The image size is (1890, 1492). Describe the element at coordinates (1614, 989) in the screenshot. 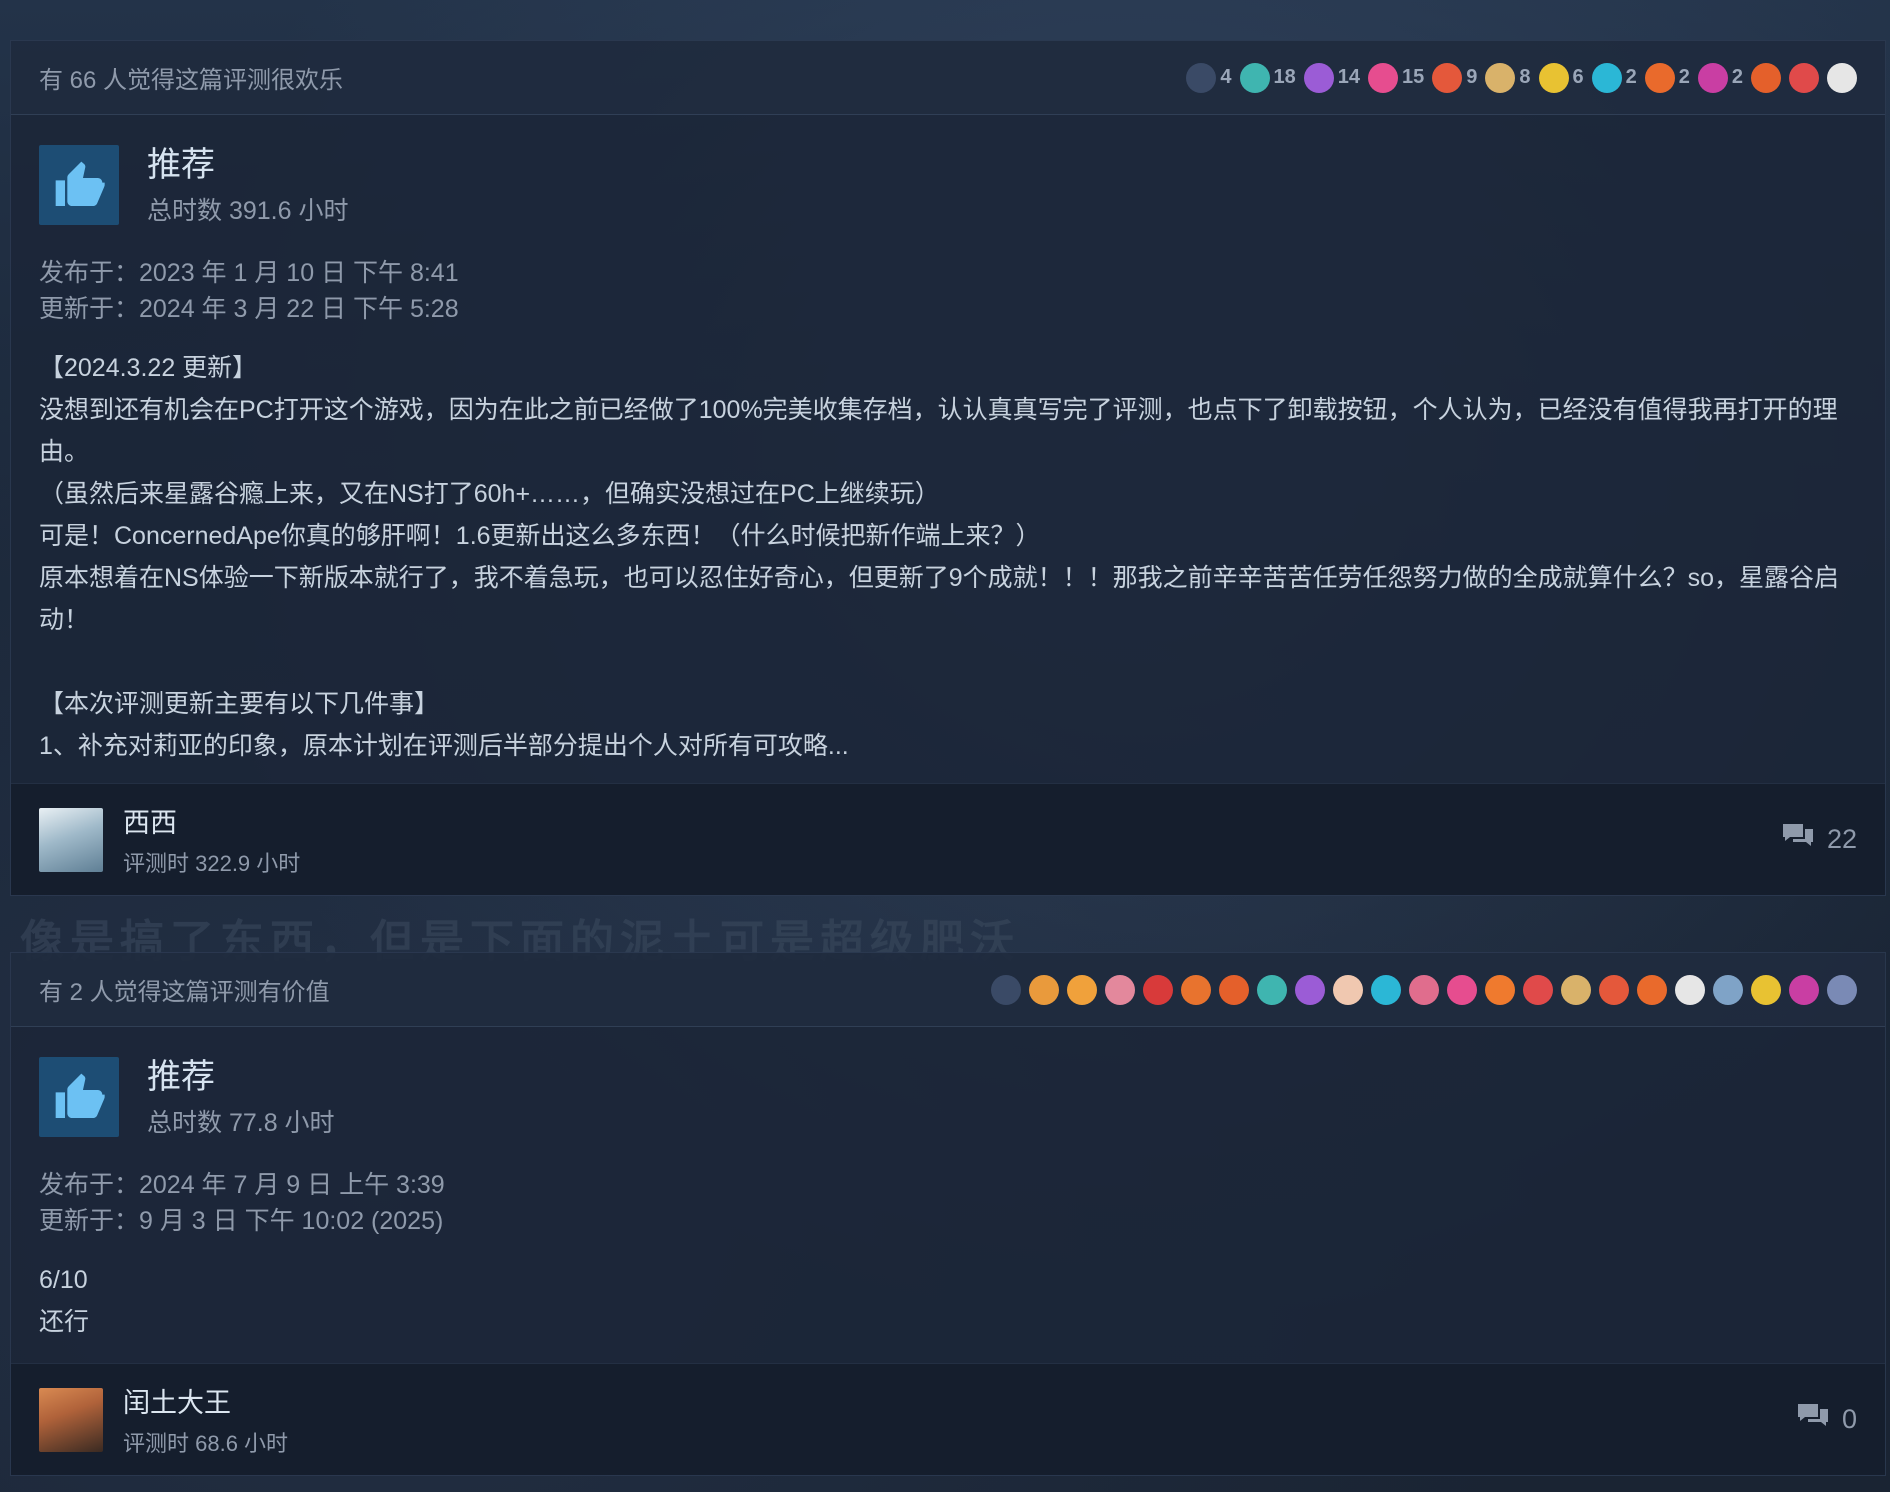

I see `award-candy` at that location.